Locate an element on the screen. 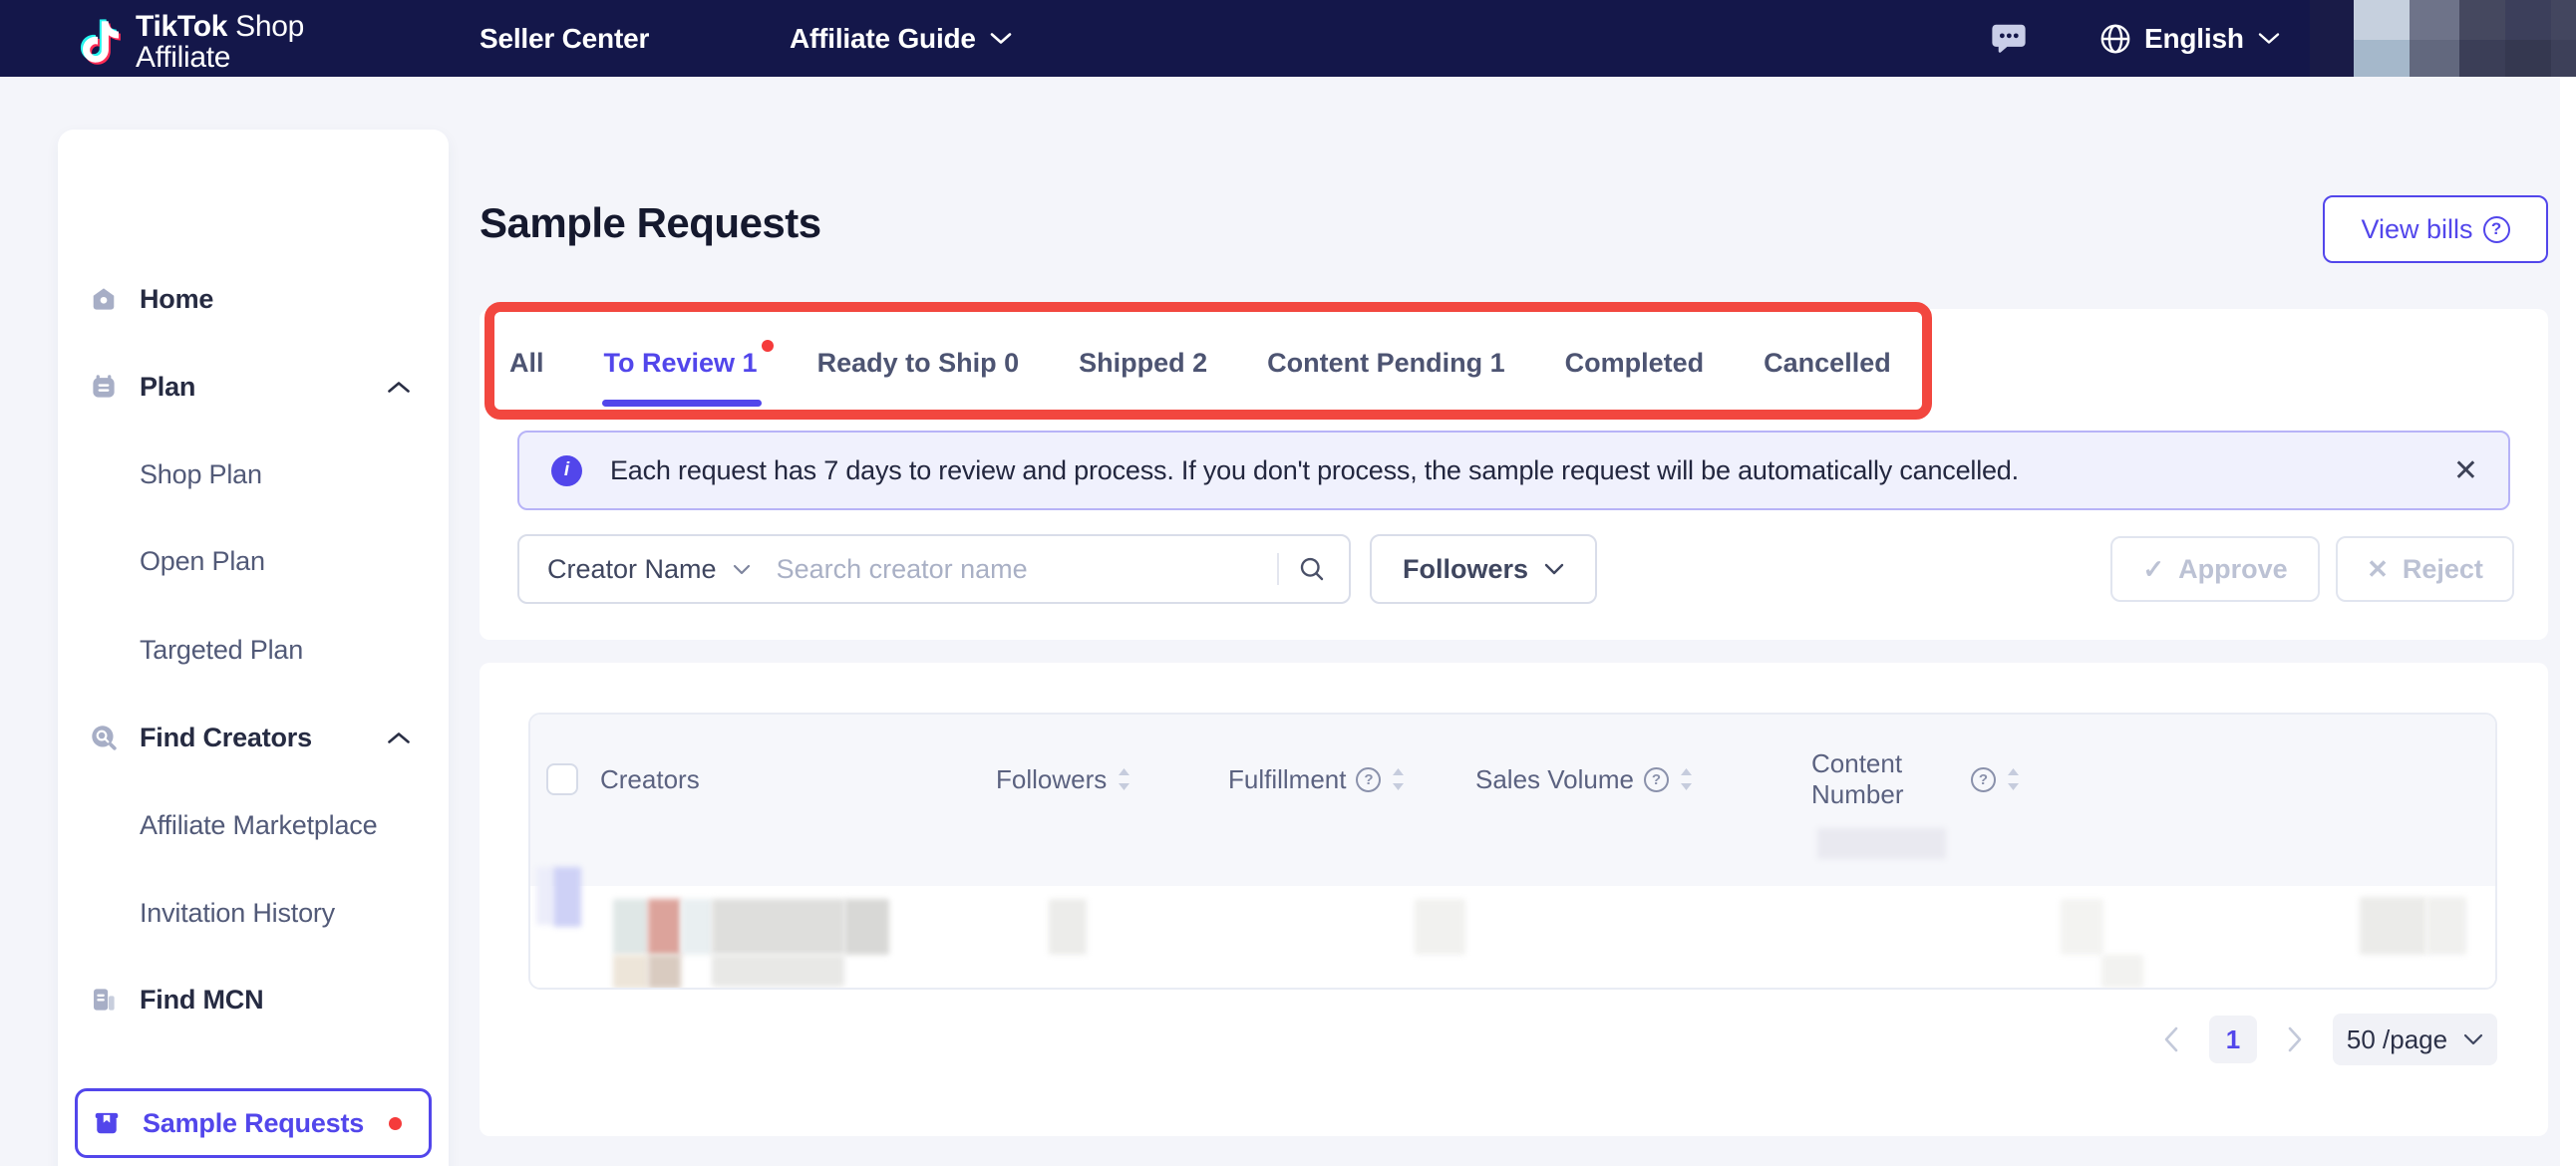  view-bills-button: View bills ? is located at coordinates (2435, 229).